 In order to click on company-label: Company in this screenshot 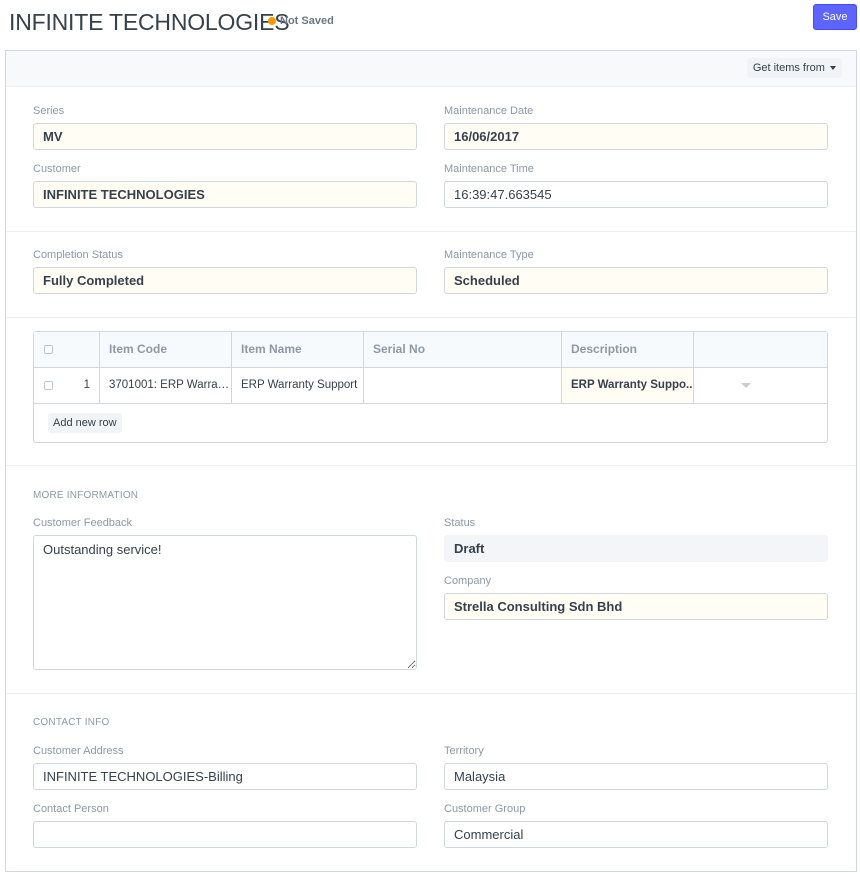, I will do `click(468, 581)`.